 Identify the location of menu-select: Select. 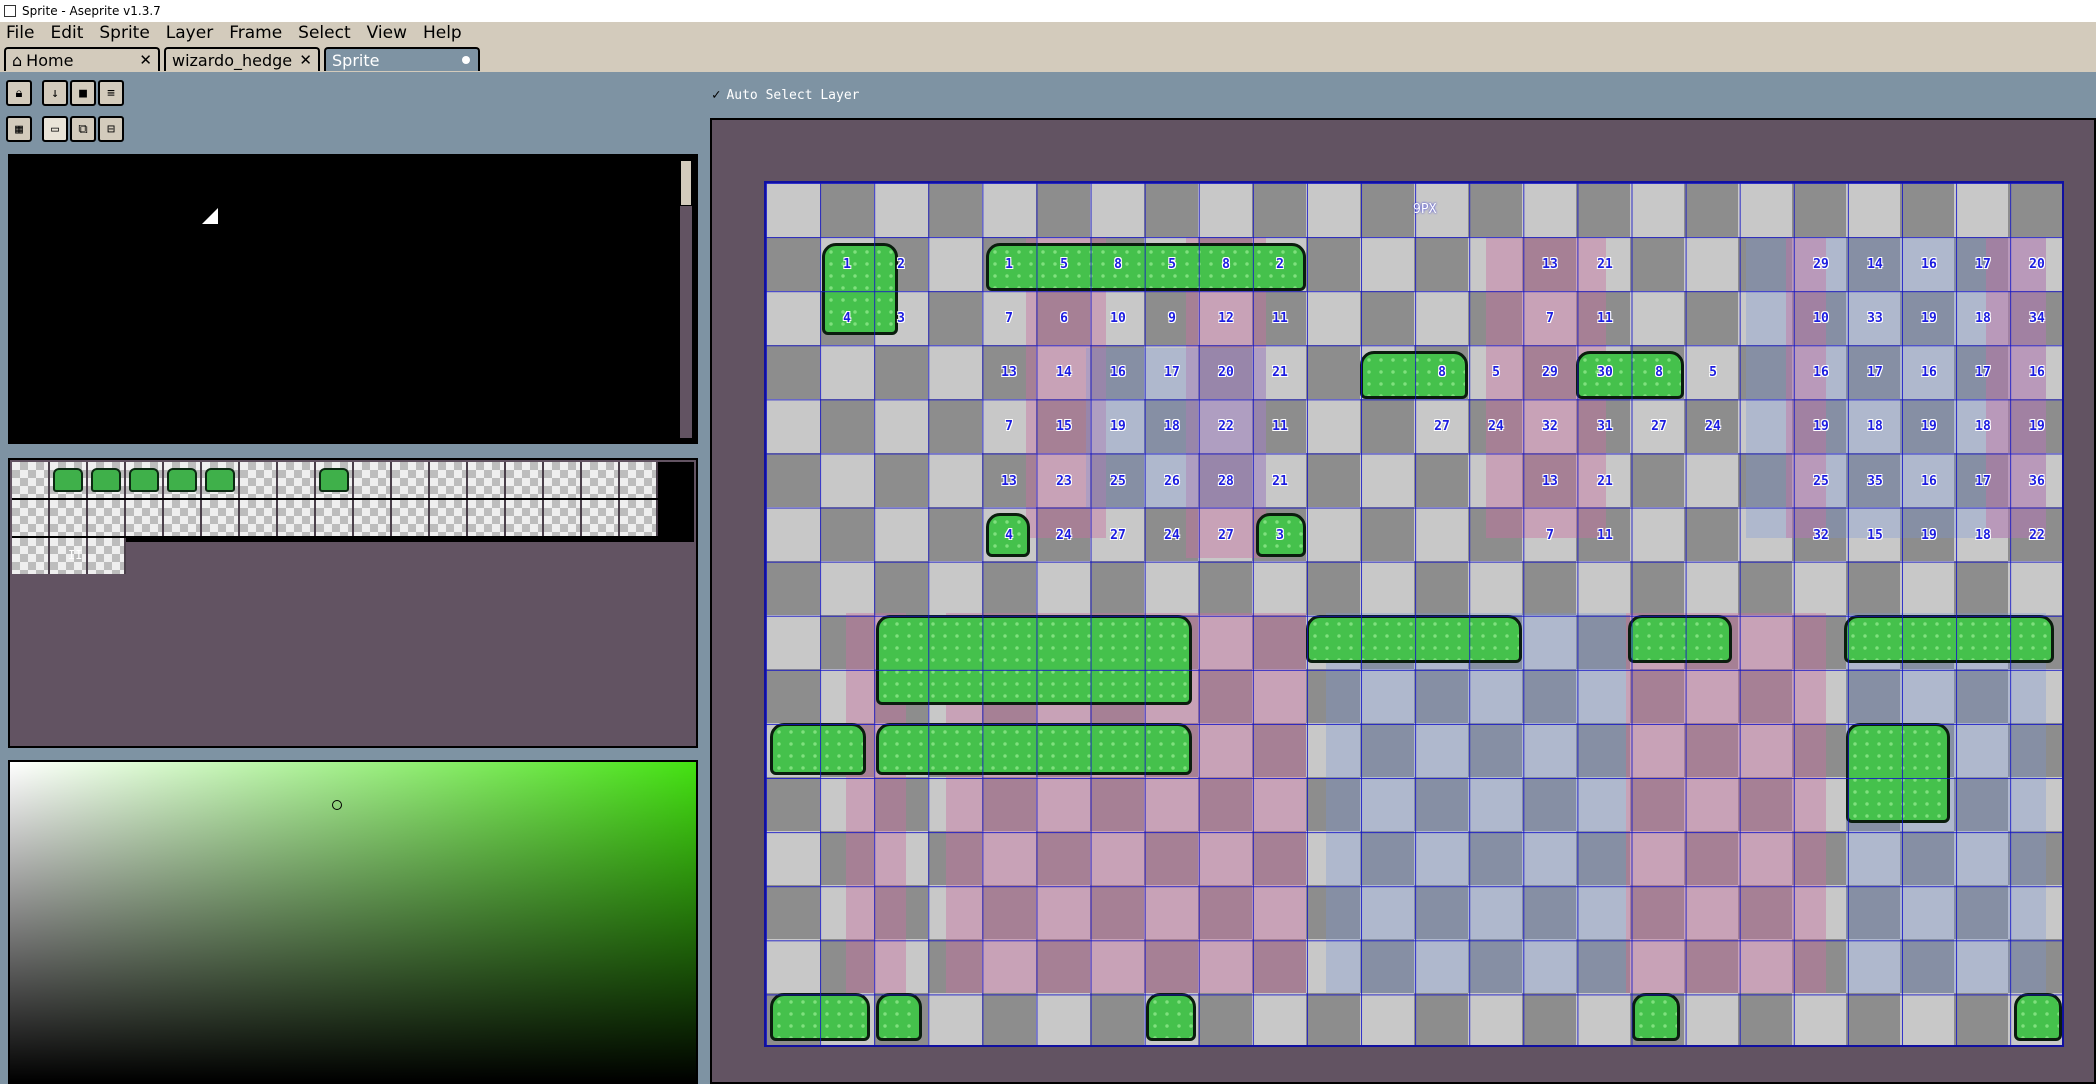
(324, 33).